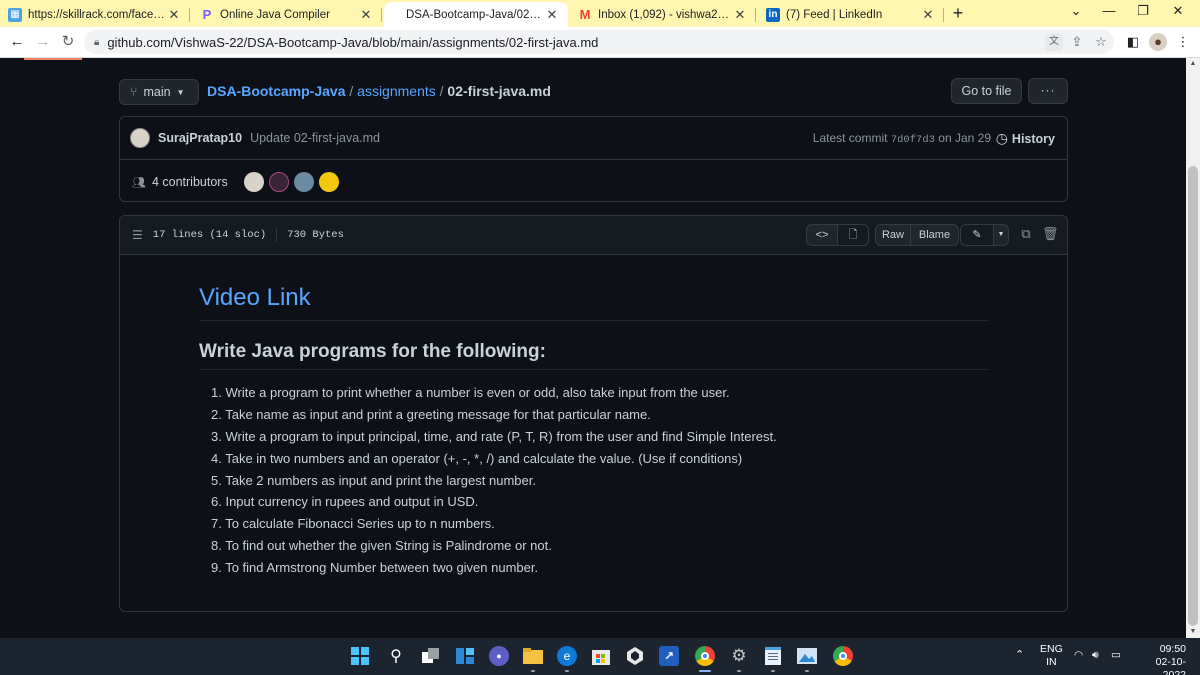 The width and height of the screenshot is (1200, 675). I want to click on tab-github-file: DSA-Bootcamp-Java/02-first-java ✕, so click(476, 14).